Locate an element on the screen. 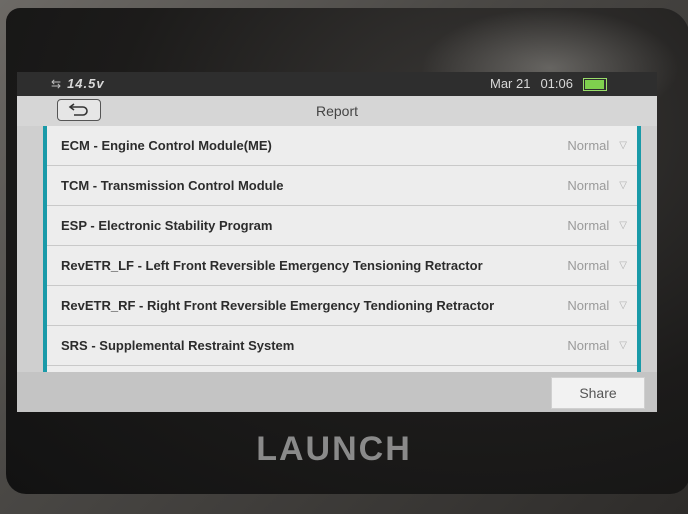  module-name: SRS - Supplemental Restraint System is located at coordinates (178, 345).